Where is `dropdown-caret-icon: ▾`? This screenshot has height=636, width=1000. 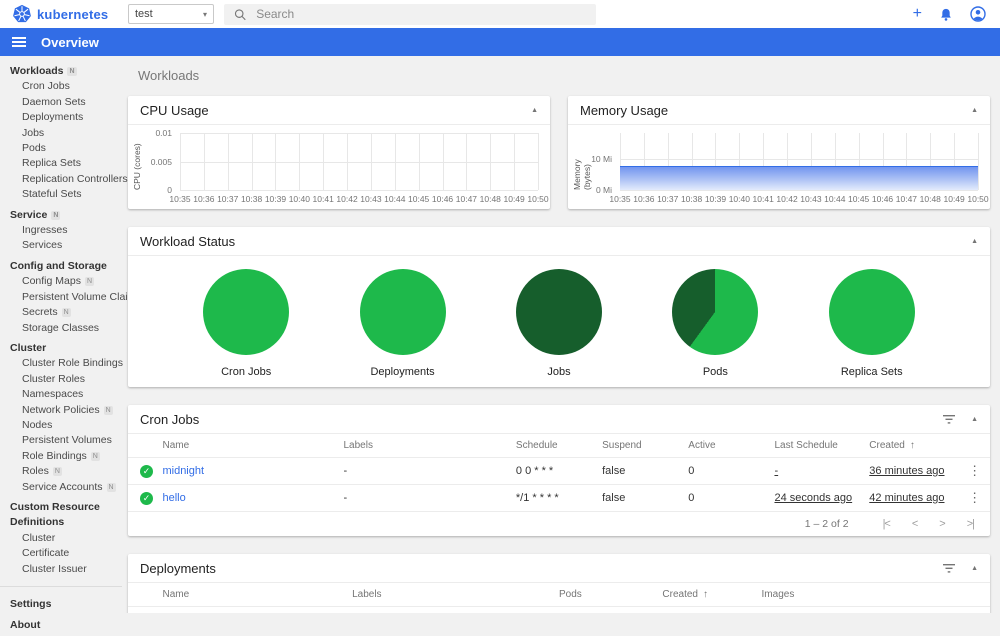
dropdown-caret-icon: ▾ is located at coordinates (204, 14).